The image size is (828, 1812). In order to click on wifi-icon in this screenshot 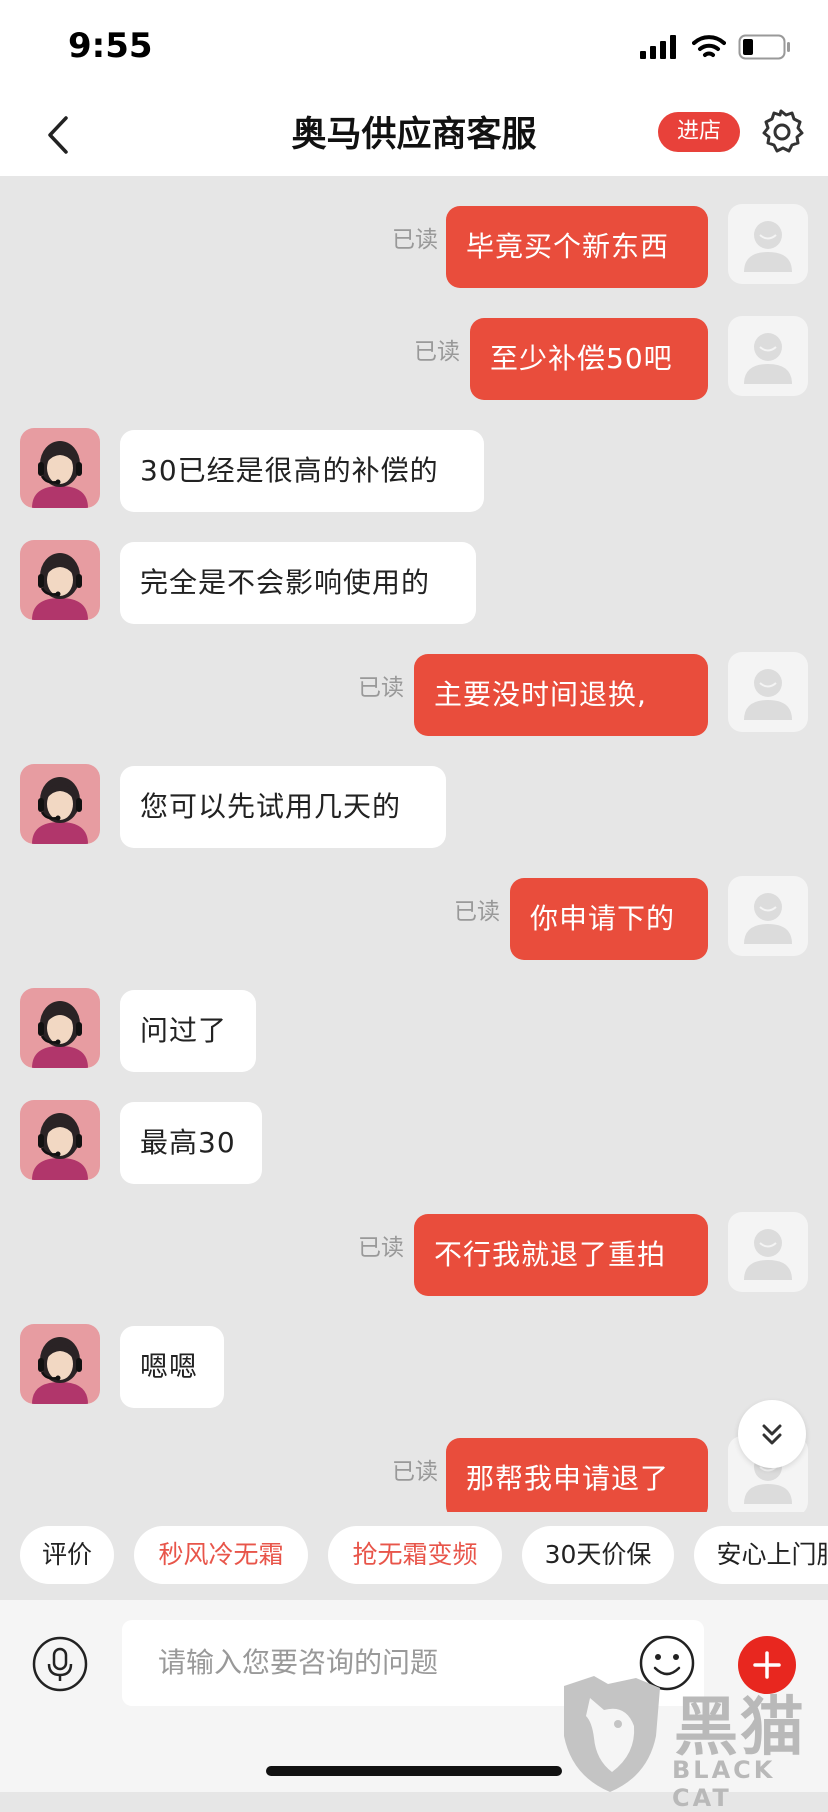, I will do `click(709, 46)`.